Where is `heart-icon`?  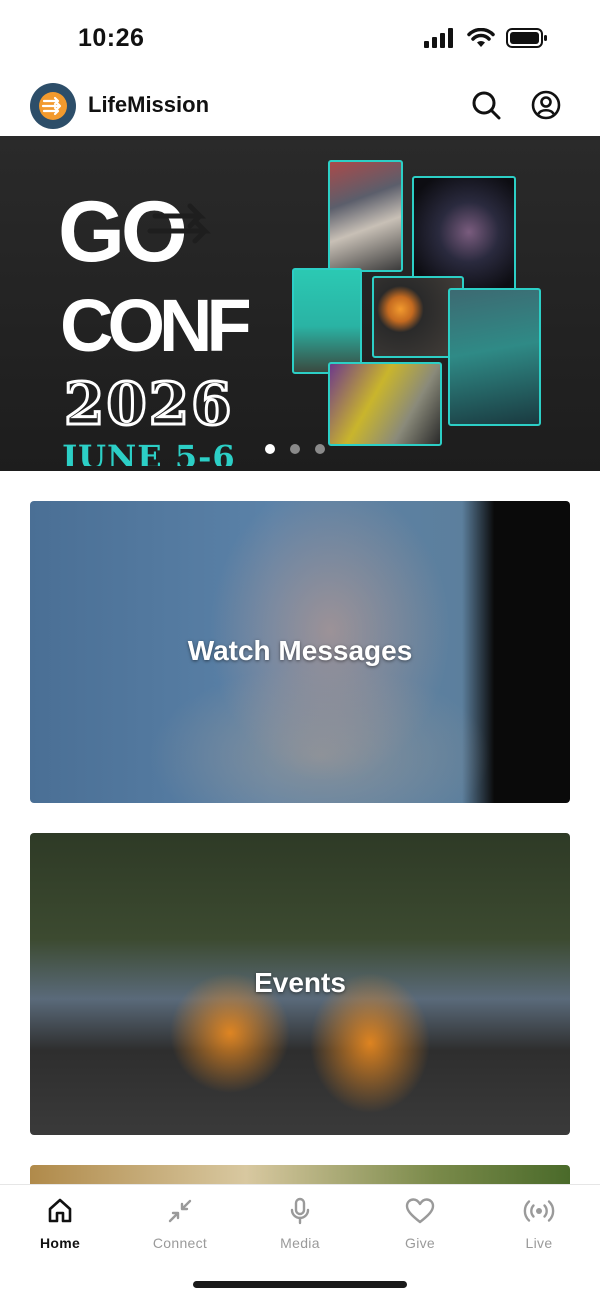
heart-icon is located at coordinates (420, 1211).